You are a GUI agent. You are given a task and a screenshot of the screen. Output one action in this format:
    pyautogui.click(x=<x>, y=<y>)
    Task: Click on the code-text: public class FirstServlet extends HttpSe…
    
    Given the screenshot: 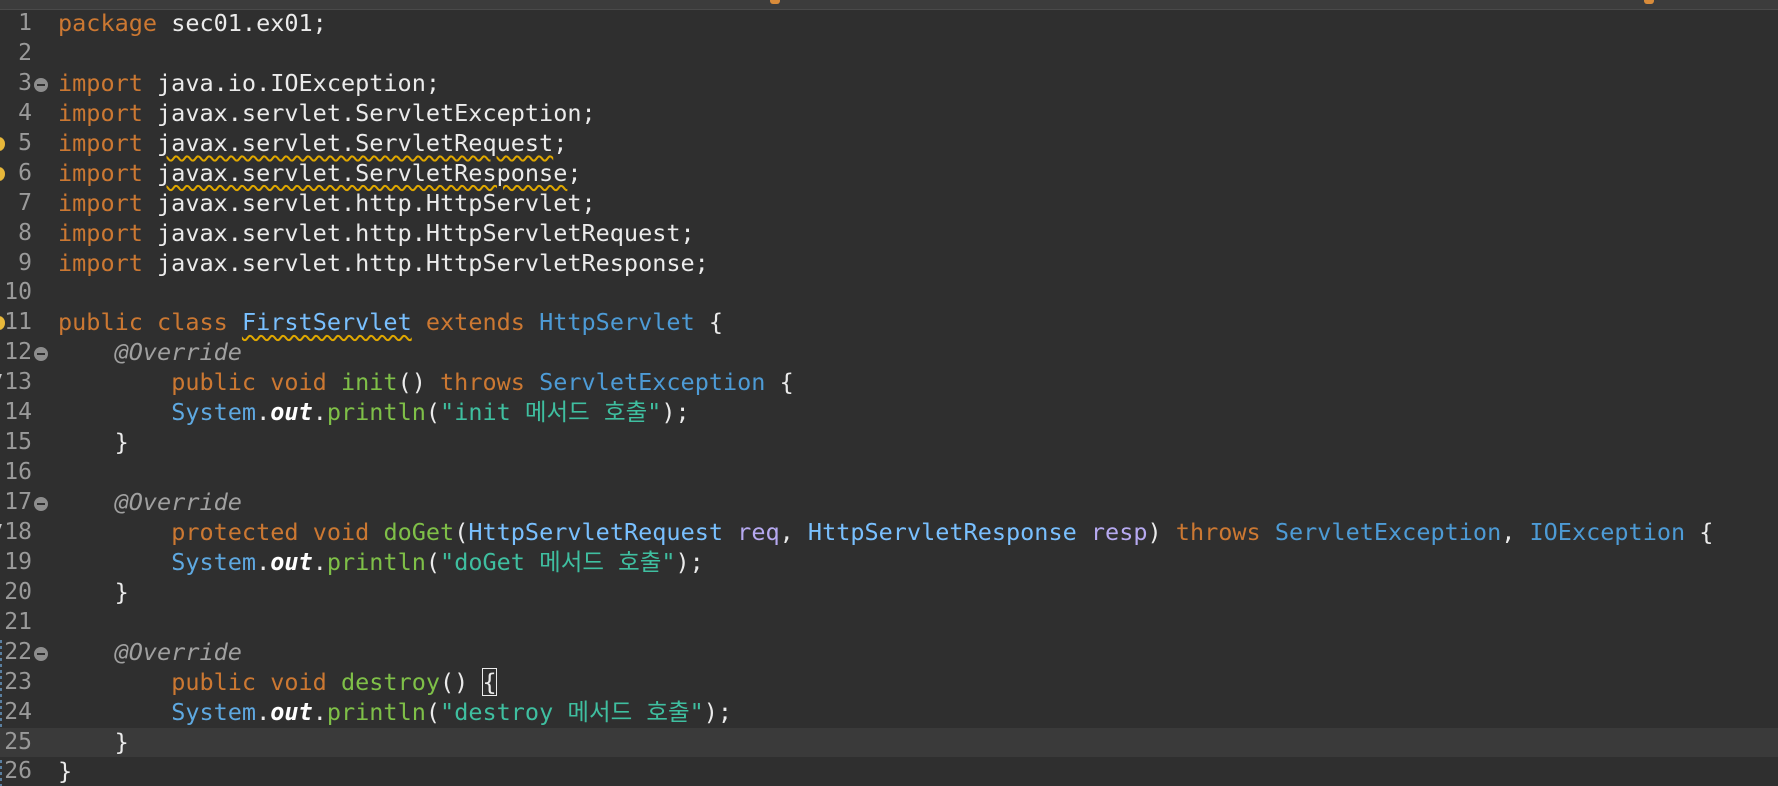 What is the action you would take?
    pyautogui.click(x=390, y=323)
    